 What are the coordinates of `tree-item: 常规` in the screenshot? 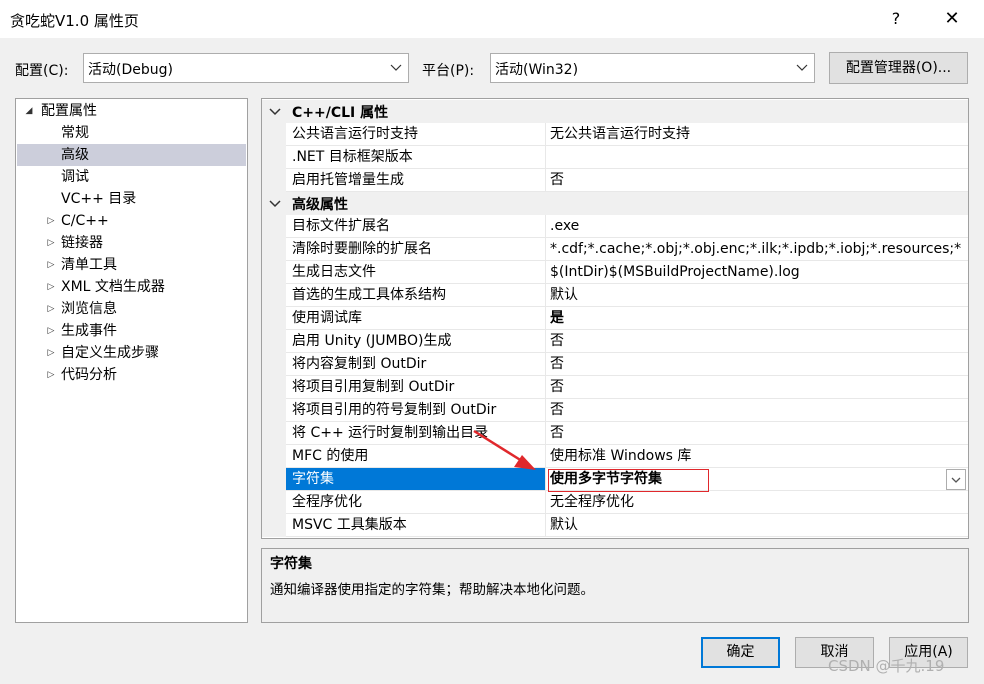 It's located at (131, 133).